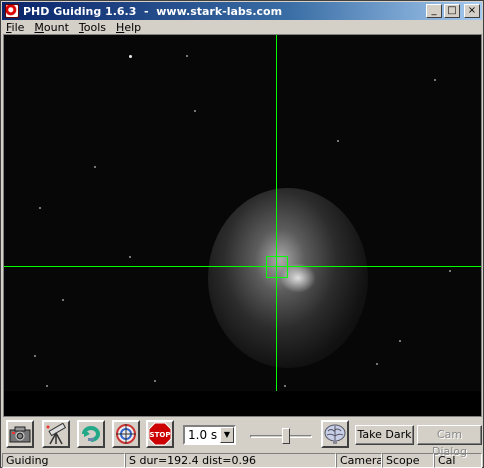  I want to click on status-cal: Cal, so click(458, 460).